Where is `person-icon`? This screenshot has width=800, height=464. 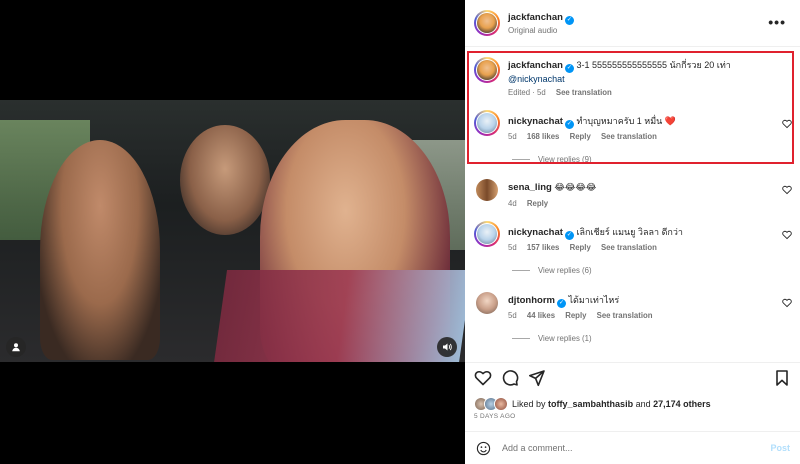 person-icon is located at coordinates (16, 347).